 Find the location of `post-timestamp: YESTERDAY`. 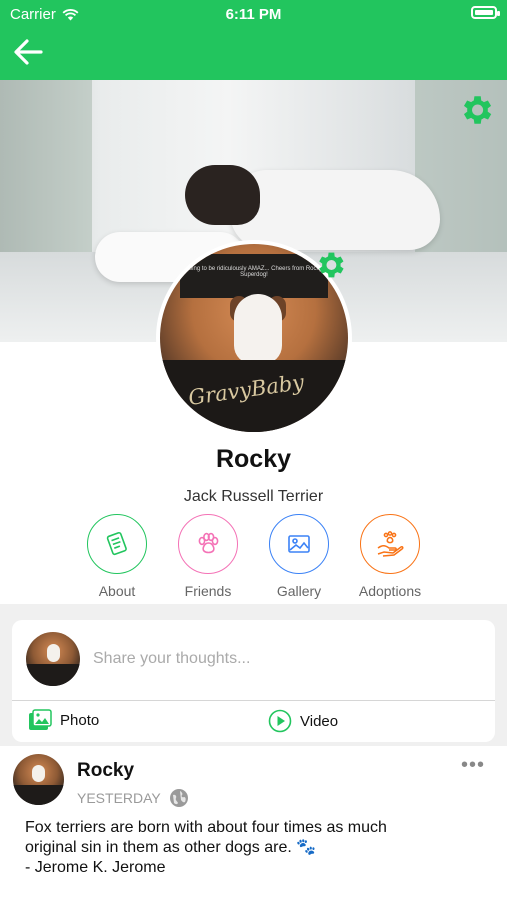

post-timestamp: YESTERDAY is located at coordinates (133, 798).